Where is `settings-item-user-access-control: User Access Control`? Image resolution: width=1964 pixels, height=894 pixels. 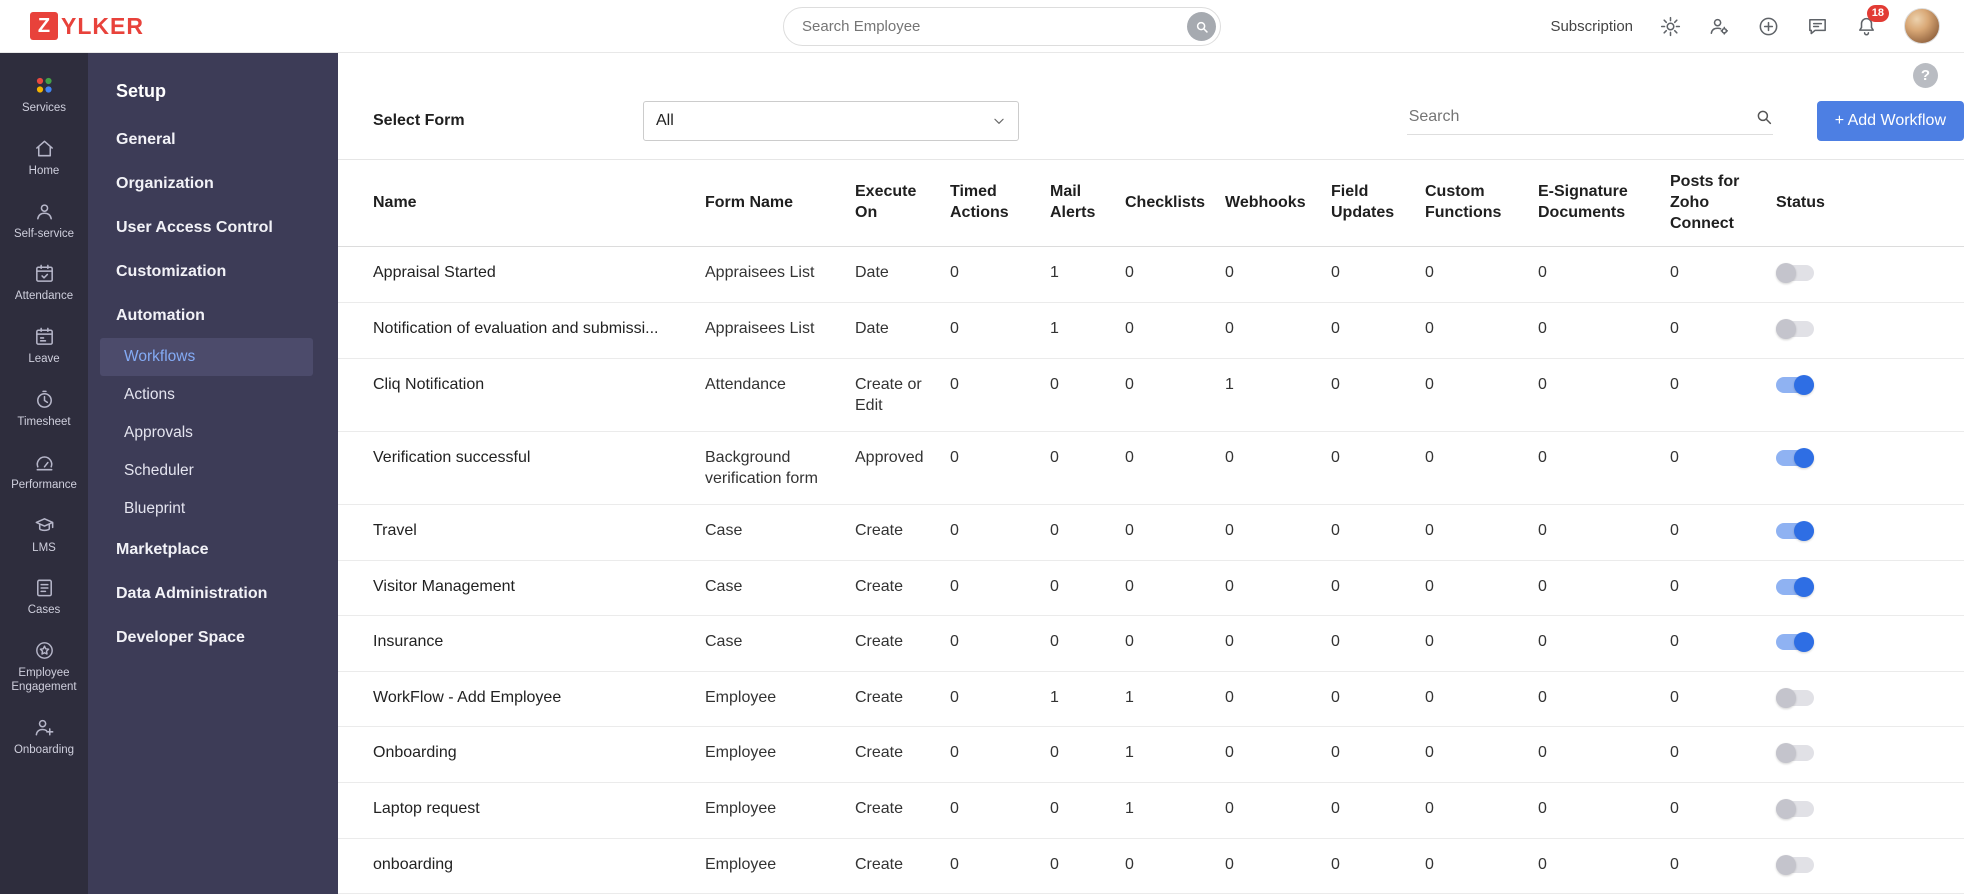
settings-item-user-access-control: User Access Control is located at coordinates (213, 228).